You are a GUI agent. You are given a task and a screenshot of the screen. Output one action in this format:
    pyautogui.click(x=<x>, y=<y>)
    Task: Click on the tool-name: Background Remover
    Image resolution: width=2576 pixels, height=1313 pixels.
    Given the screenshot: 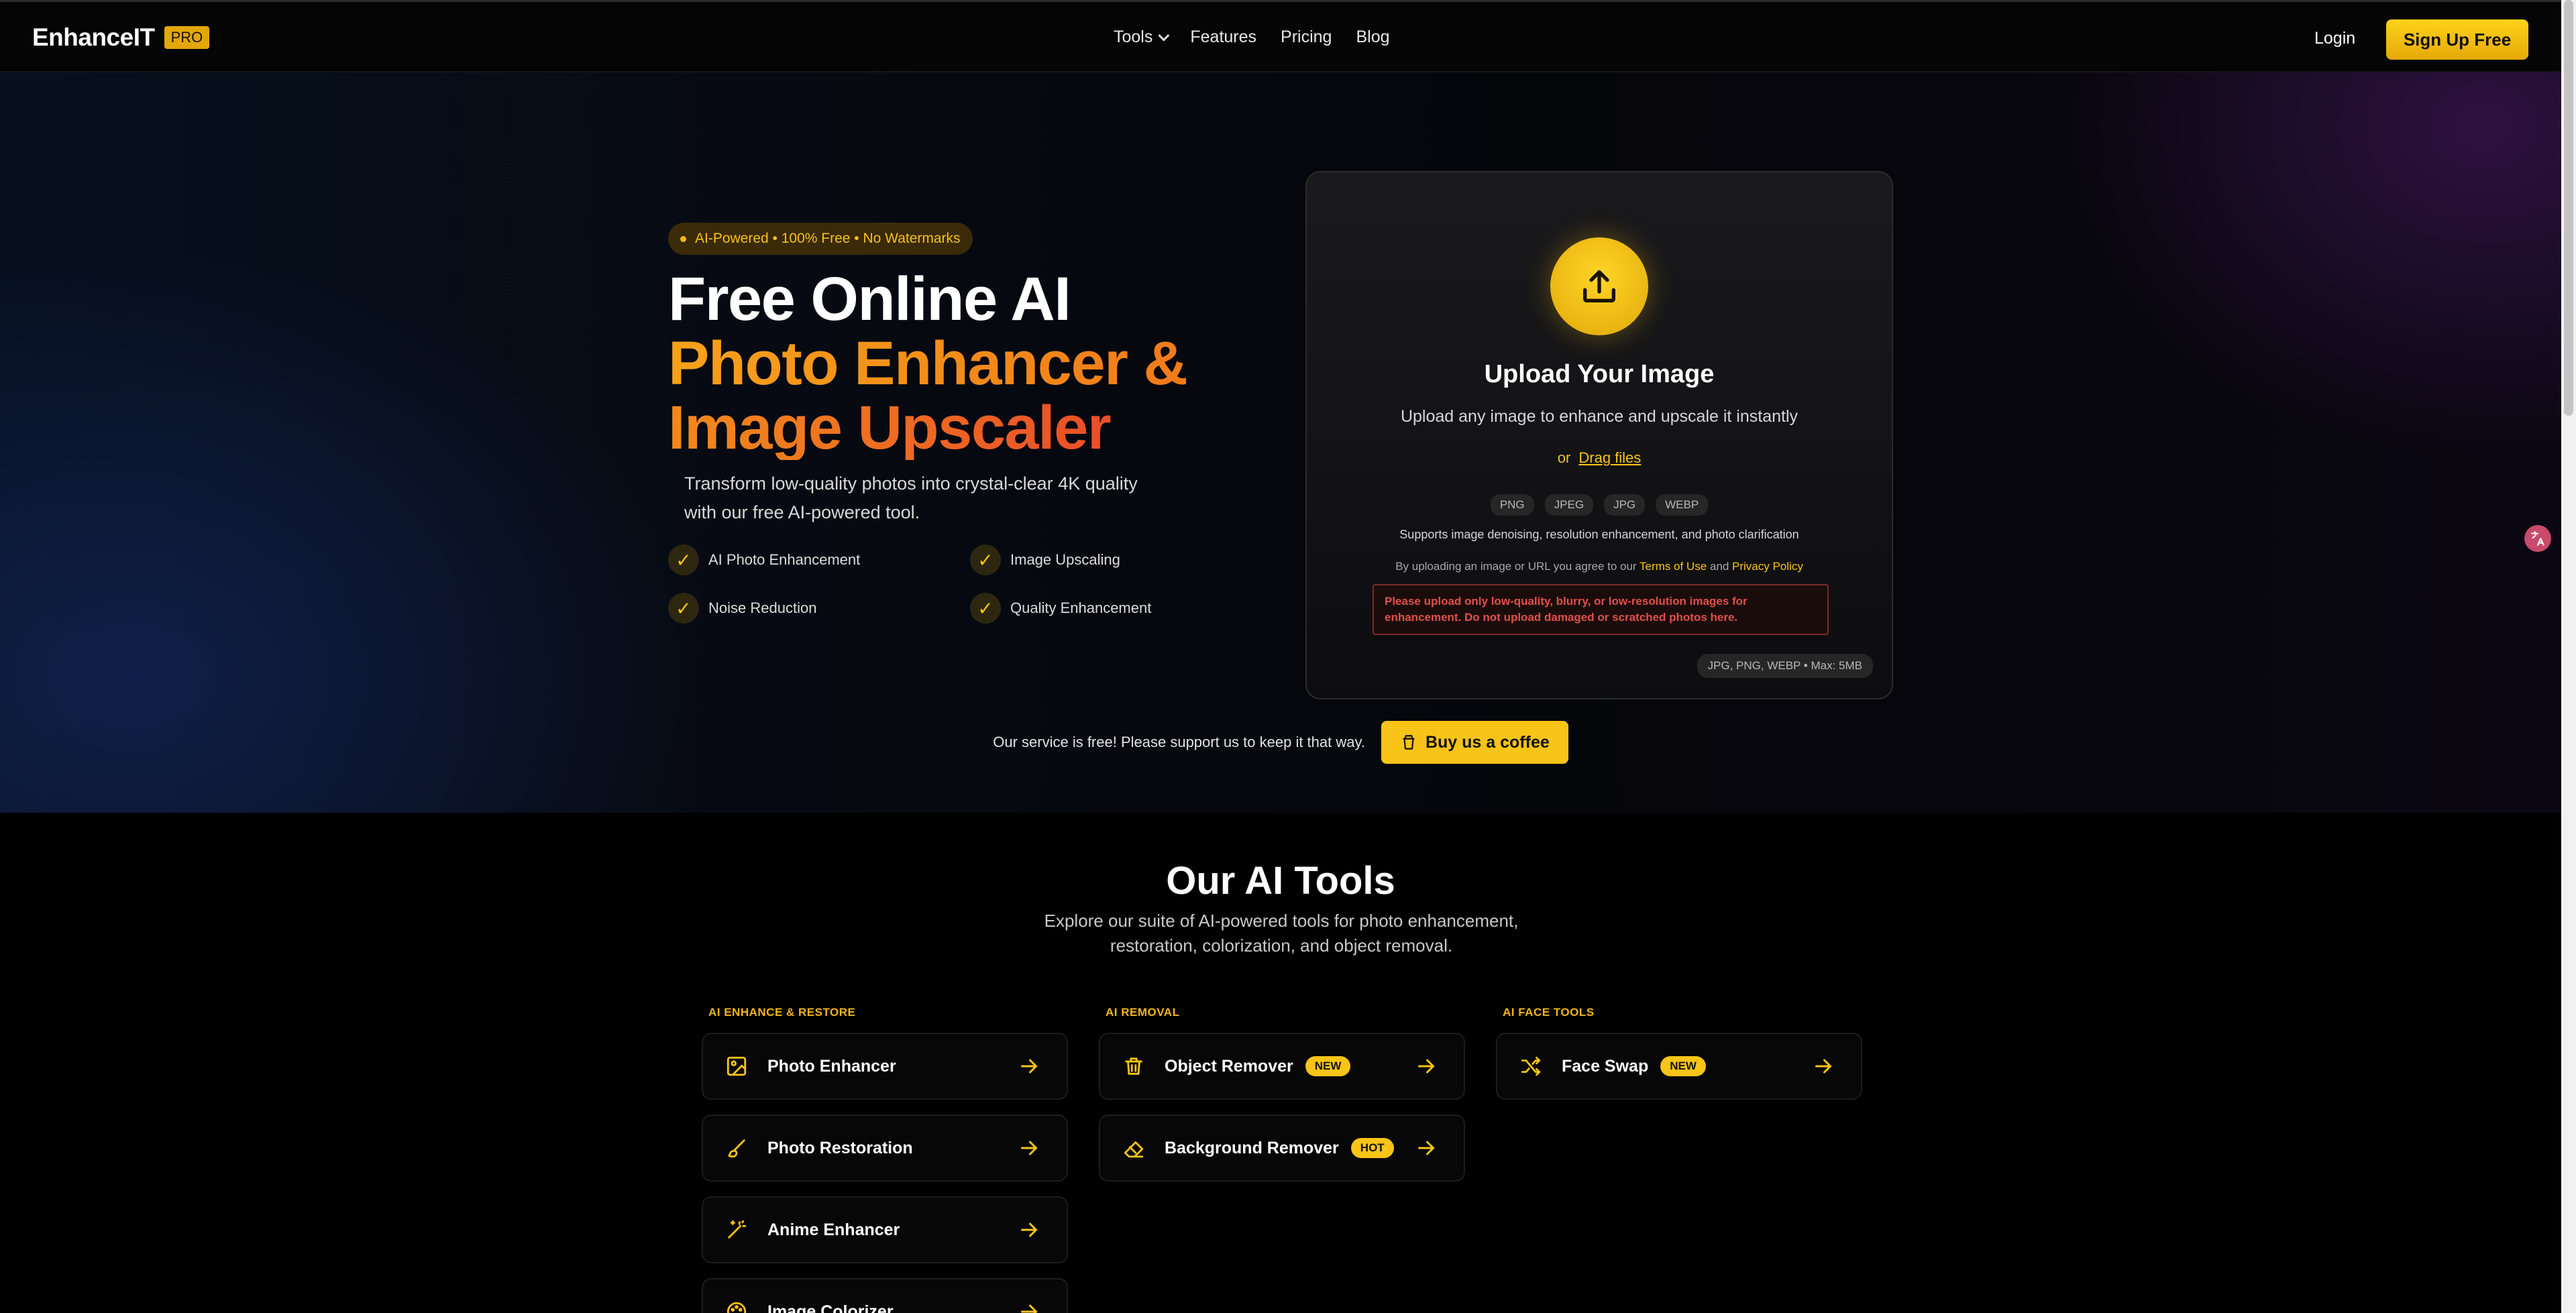 What is the action you would take?
    pyautogui.click(x=1252, y=1147)
    